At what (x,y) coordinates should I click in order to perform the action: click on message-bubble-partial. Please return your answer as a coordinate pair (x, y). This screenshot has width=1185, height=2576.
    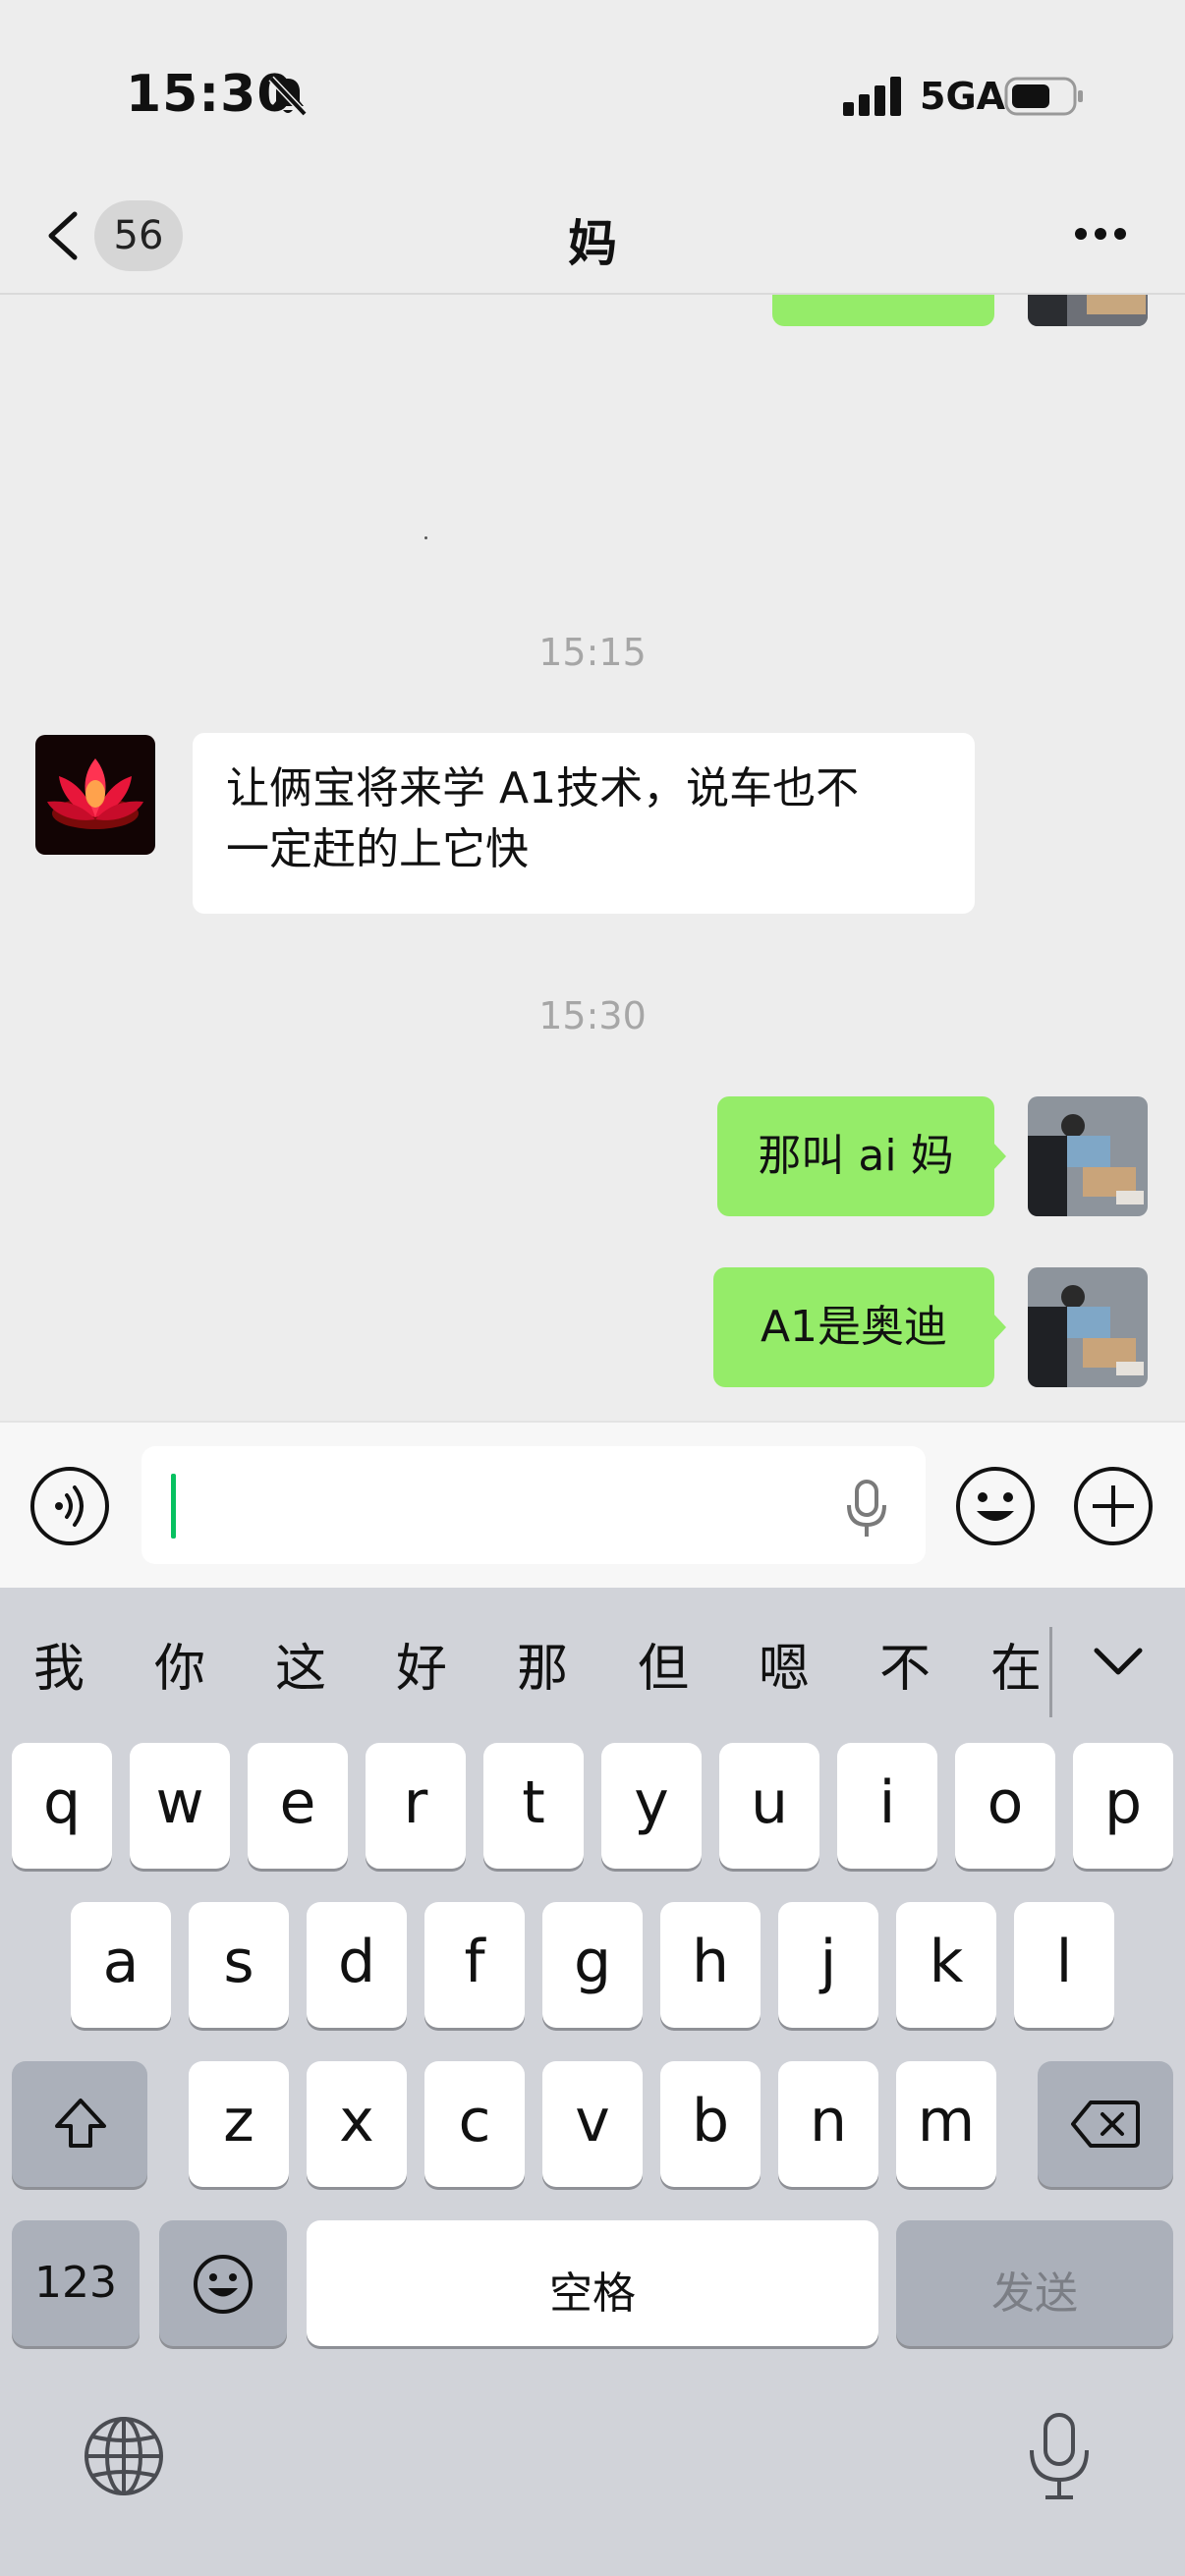
    Looking at the image, I should click on (883, 310).